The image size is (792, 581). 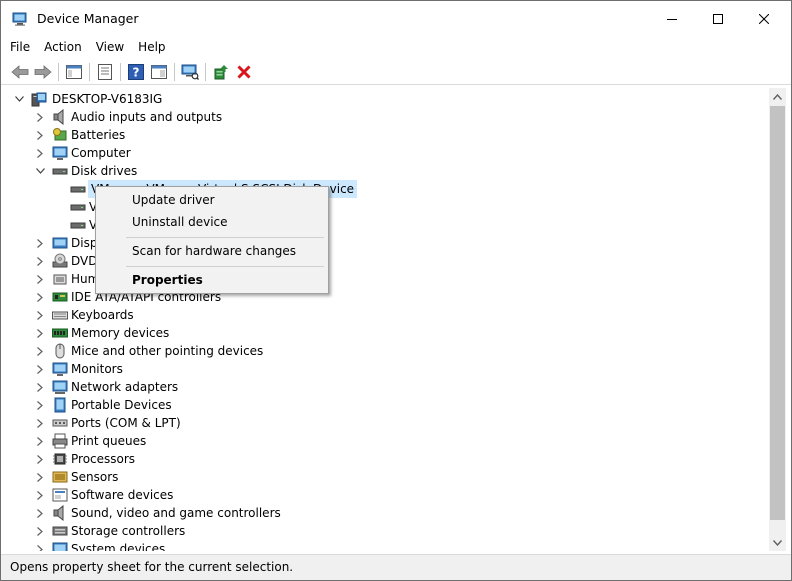 What do you see at coordinates (39, 99) in the screenshot?
I see `computer-root-icon` at bounding box center [39, 99].